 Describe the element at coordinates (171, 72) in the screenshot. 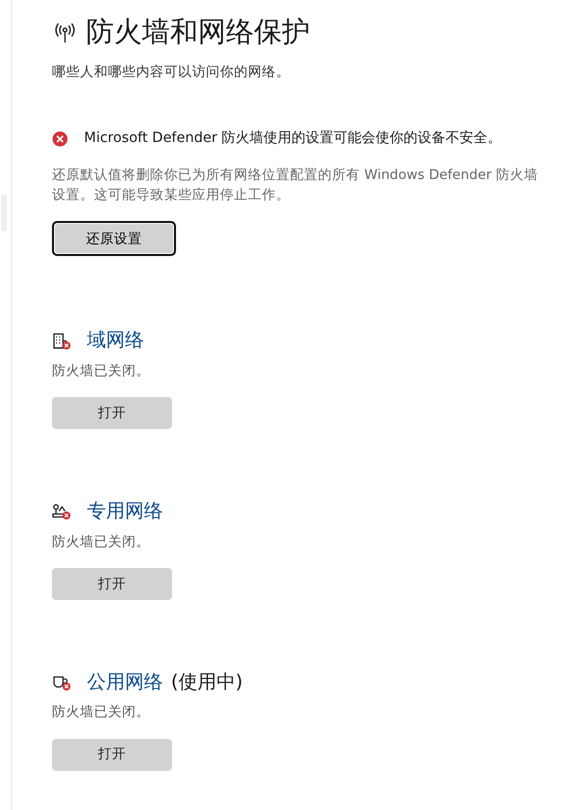

I see `page-subtitle: 哪些人和哪些内容可以访问你的网络。` at that location.